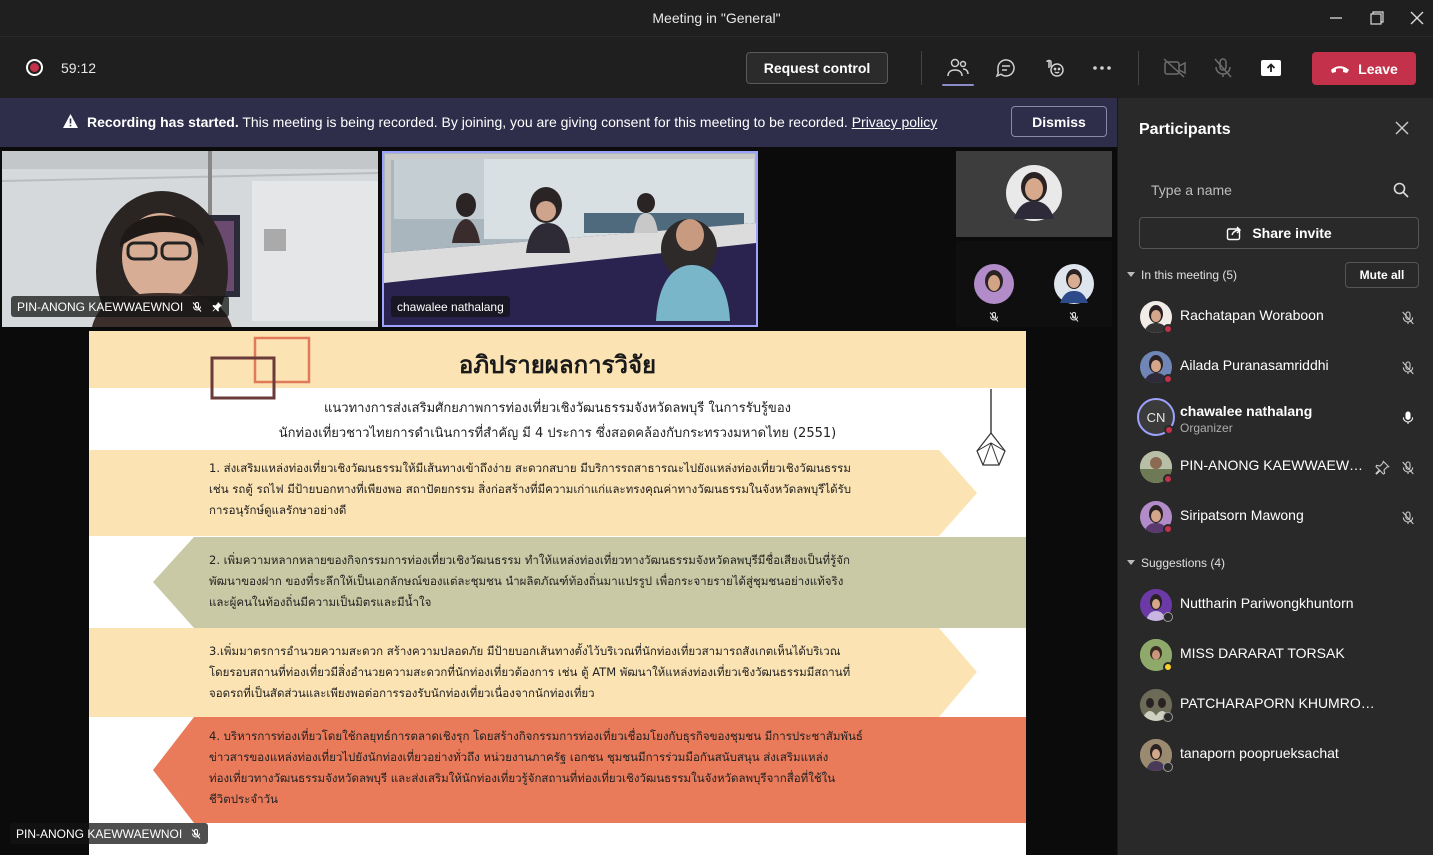 Image resolution: width=1433 pixels, height=855 pixels. Describe the element at coordinates (1254, 365) in the screenshot. I see `participant-name: Ailada Puranasamriddhi` at that location.